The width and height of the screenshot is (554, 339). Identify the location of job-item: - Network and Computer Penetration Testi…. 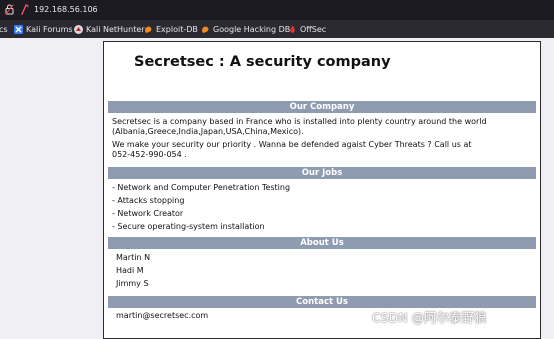
(201, 187).